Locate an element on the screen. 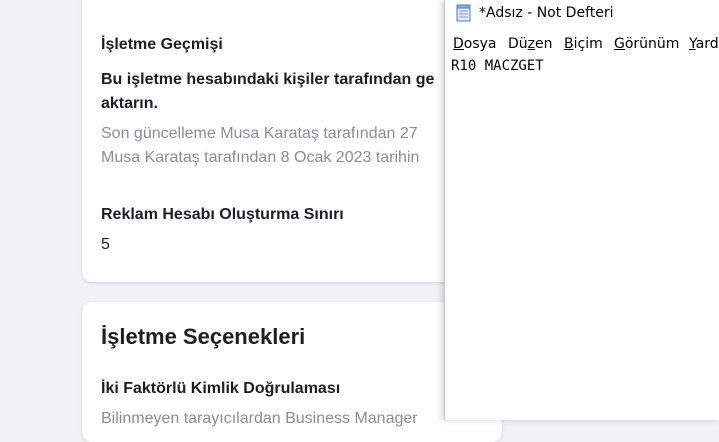  menu-view: Görünüm is located at coordinates (646, 44).